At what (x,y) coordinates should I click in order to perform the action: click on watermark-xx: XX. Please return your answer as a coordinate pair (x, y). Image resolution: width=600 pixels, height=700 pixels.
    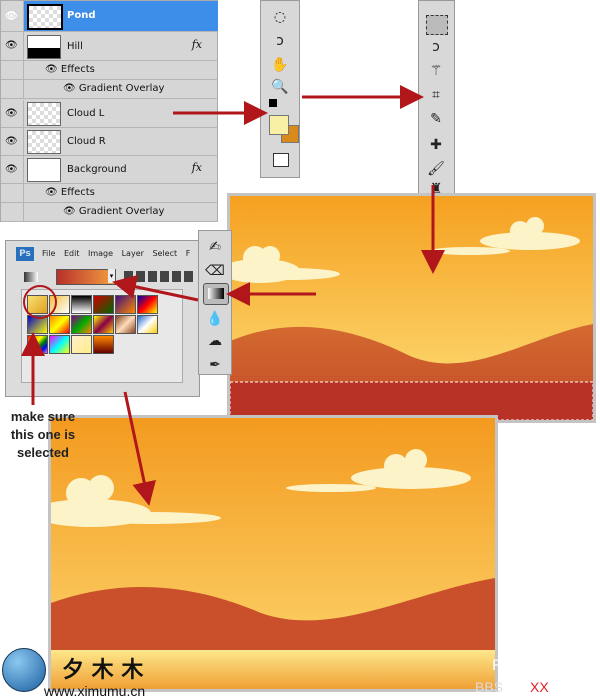
    Looking at the image, I should click on (539, 687).